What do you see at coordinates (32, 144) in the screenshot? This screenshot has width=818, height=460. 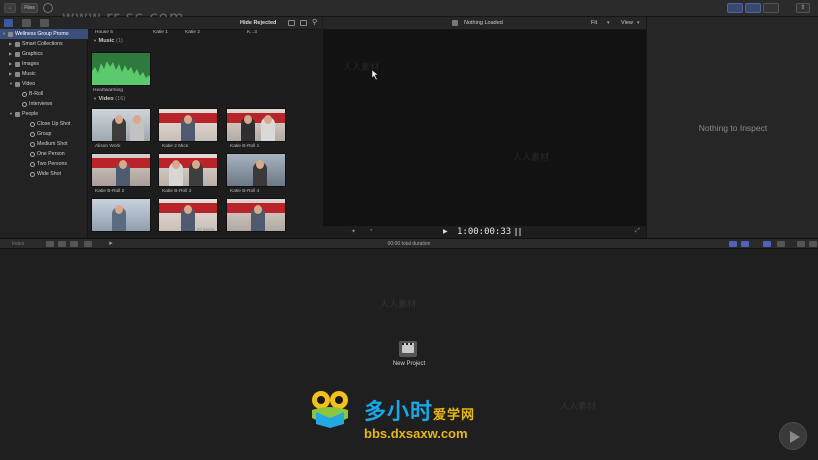 I see `smart-collection-icon` at bounding box center [32, 144].